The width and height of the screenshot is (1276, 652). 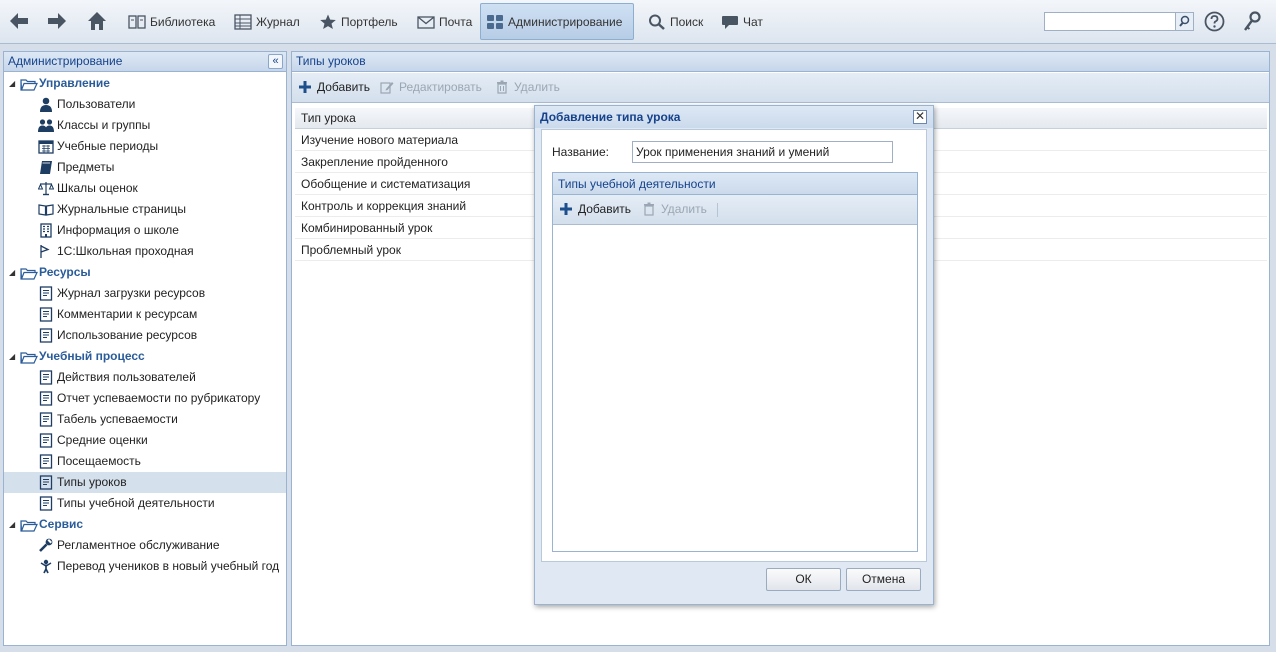 What do you see at coordinates (444, 21) in the screenshot?
I see `nav-mail: Почта` at bounding box center [444, 21].